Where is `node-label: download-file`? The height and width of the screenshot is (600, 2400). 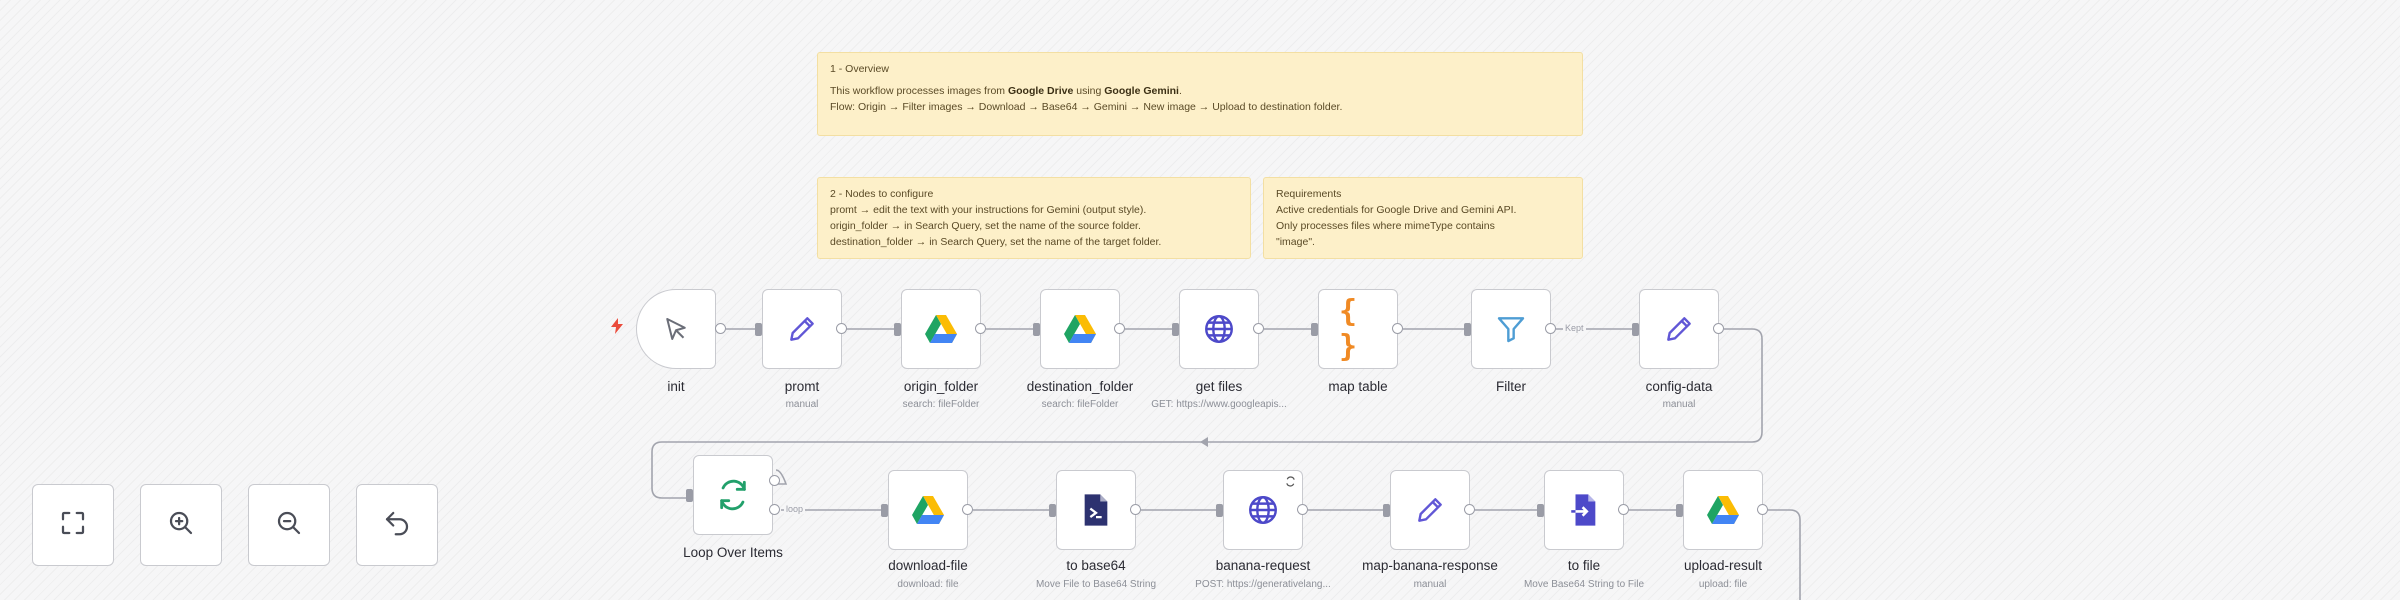
node-label: download-file is located at coordinates (928, 565).